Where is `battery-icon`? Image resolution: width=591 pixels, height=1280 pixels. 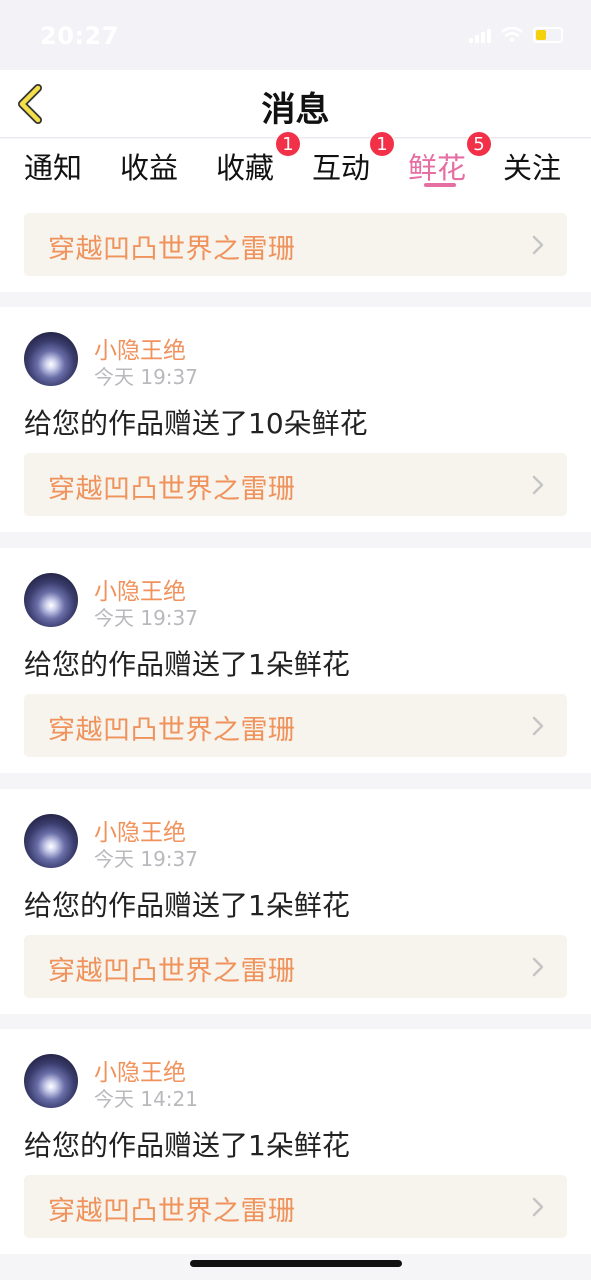 battery-icon is located at coordinates (548, 35).